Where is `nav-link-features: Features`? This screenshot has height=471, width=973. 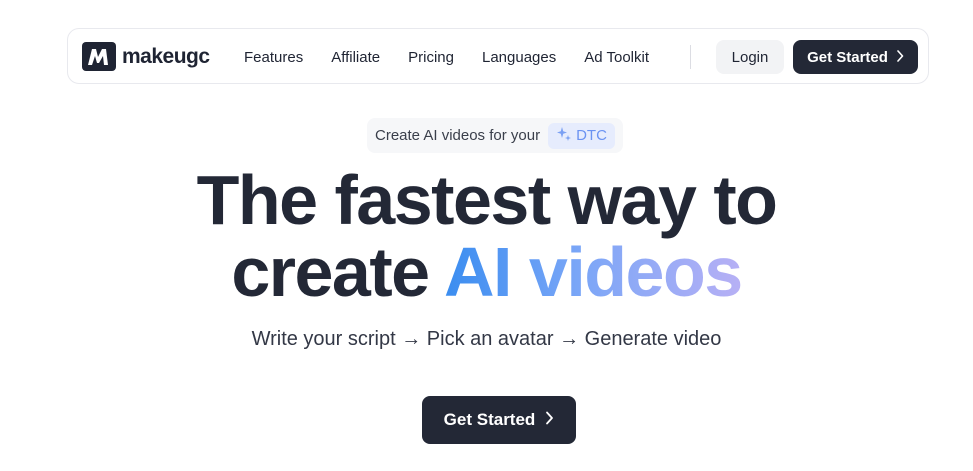 nav-link-features: Features is located at coordinates (273, 57).